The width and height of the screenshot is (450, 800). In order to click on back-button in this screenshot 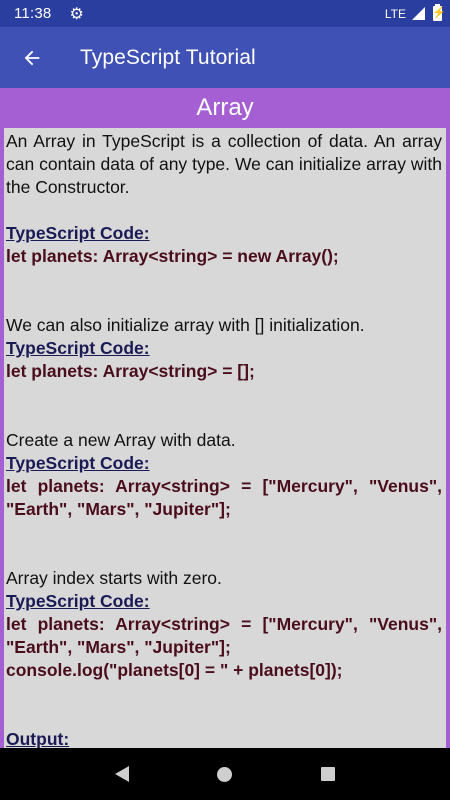, I will do `click(32, 58)`.